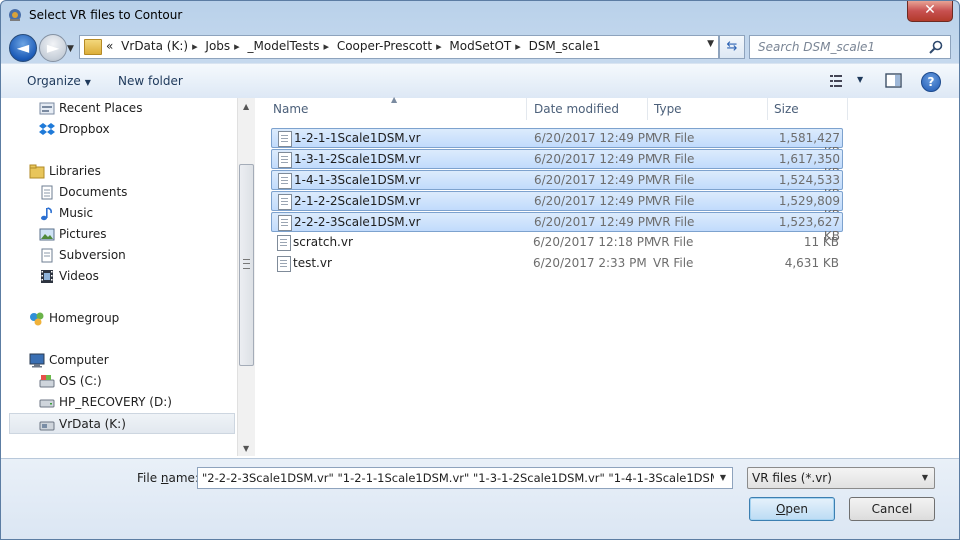  Describe the element at coordinates (792, 509) in the screenshot. I see `open-button: Open` at that location.